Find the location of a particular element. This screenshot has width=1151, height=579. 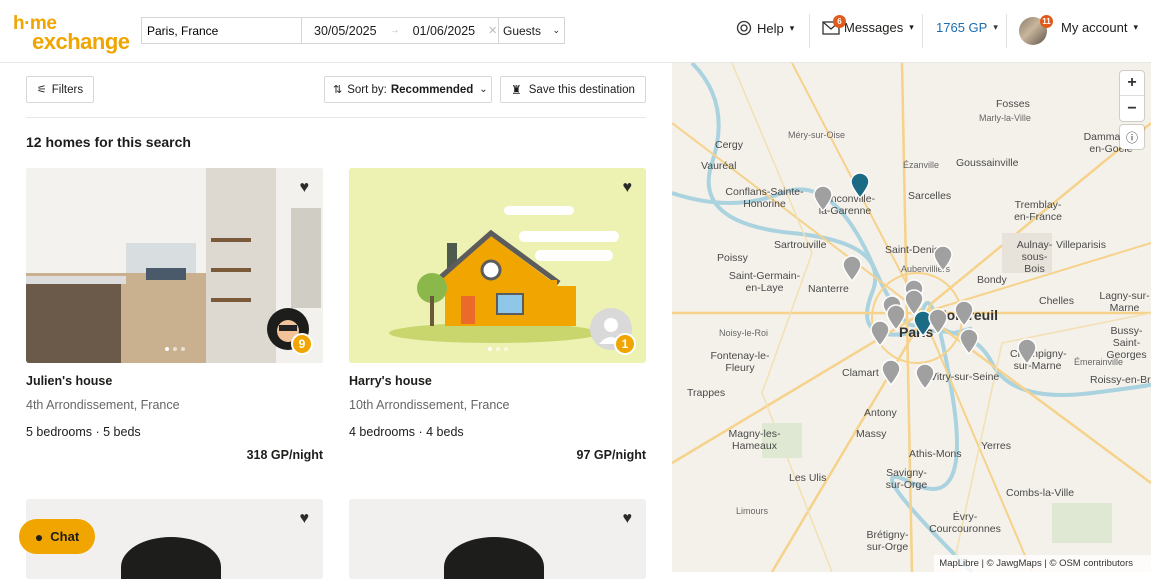

map-label: Trappes is located at coordinates (706, 393).